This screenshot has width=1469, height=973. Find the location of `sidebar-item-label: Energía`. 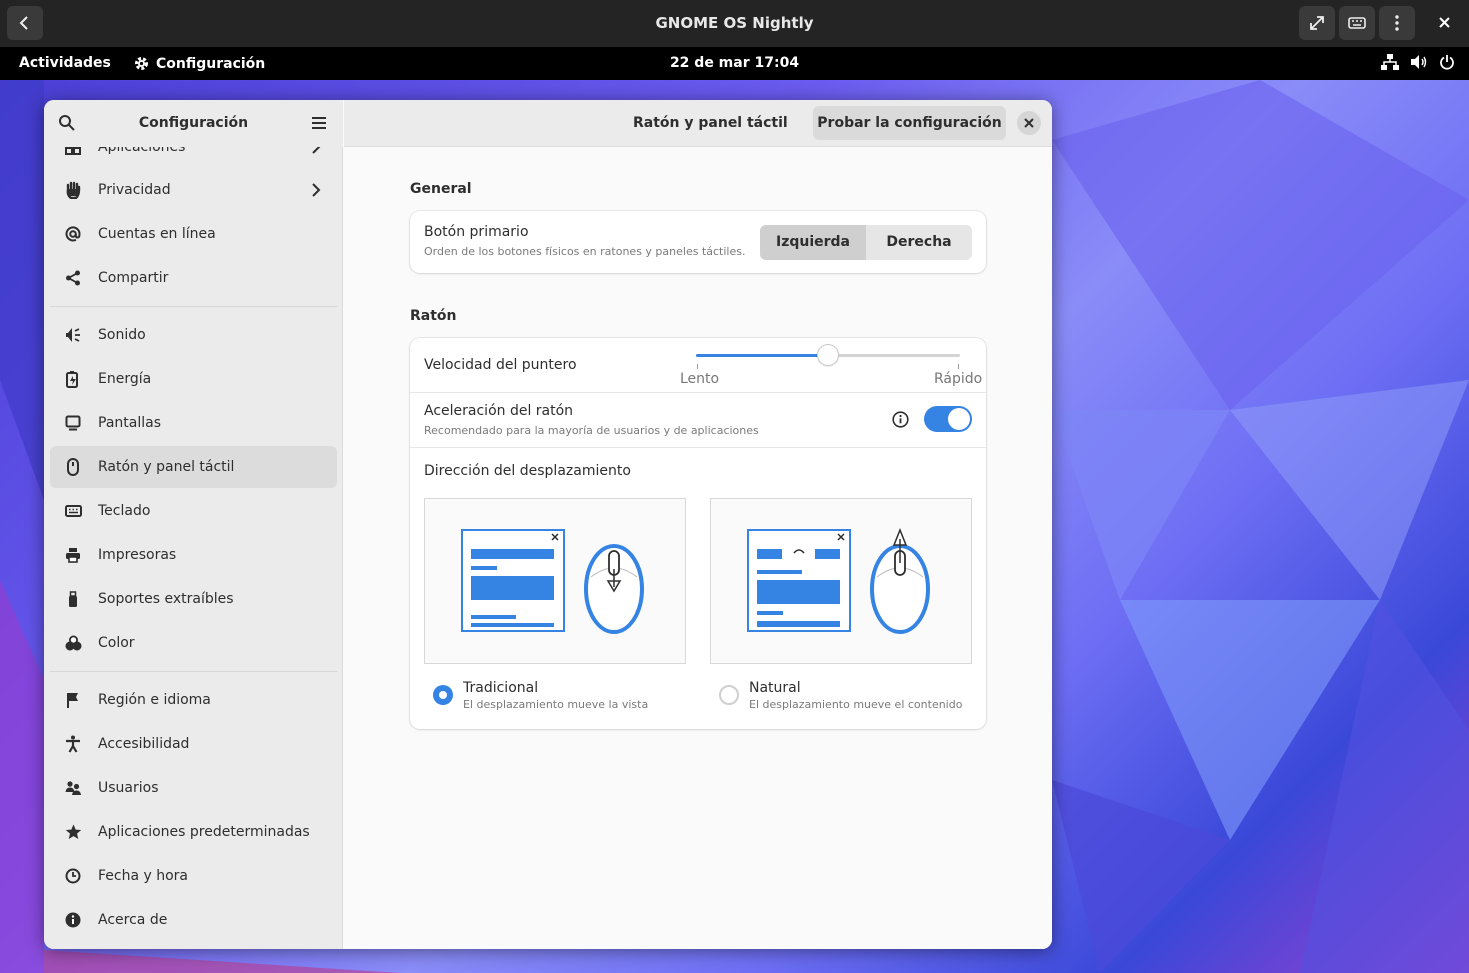

sidebar-item-label: Energía is located at coordinates (125, 379).